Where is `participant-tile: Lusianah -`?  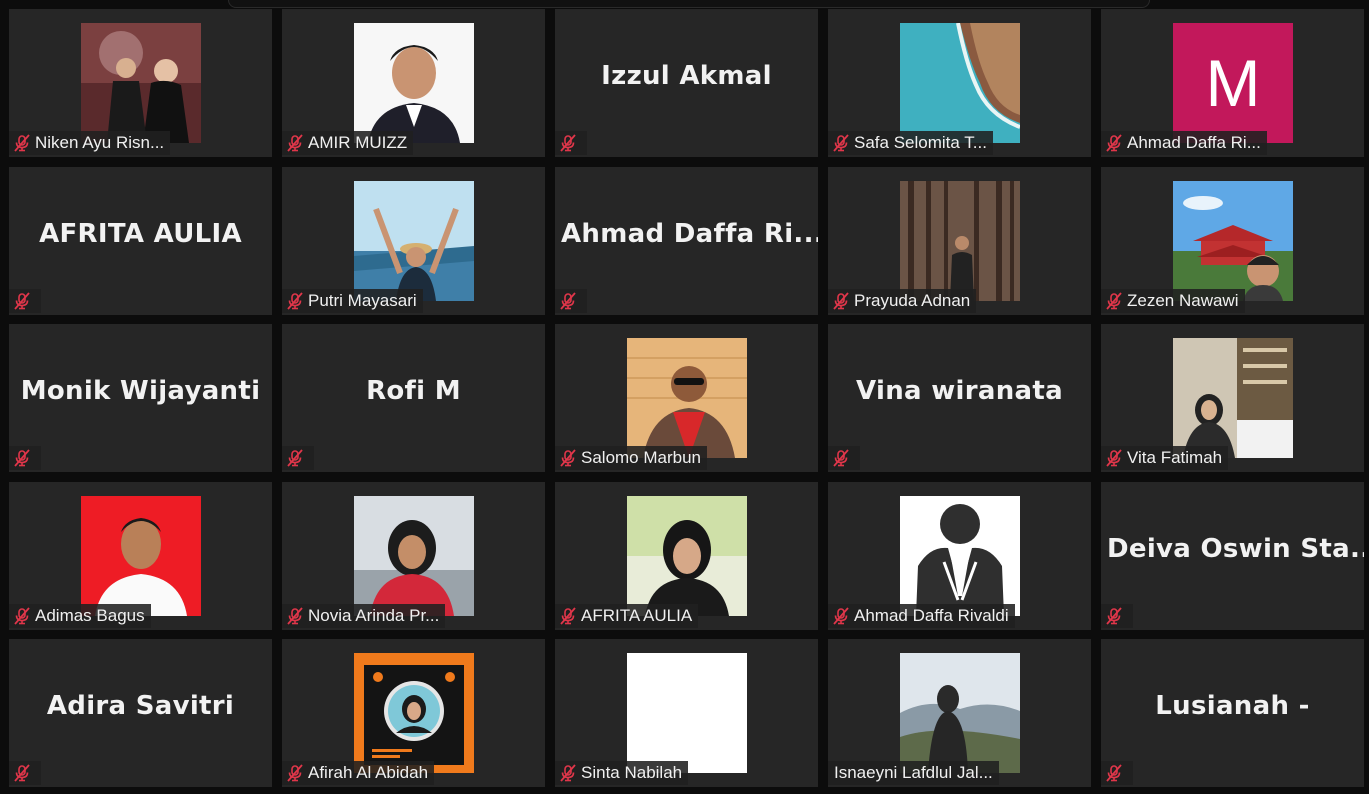 participant-tile: Lusianah - is located at coordinates (1232, 713).